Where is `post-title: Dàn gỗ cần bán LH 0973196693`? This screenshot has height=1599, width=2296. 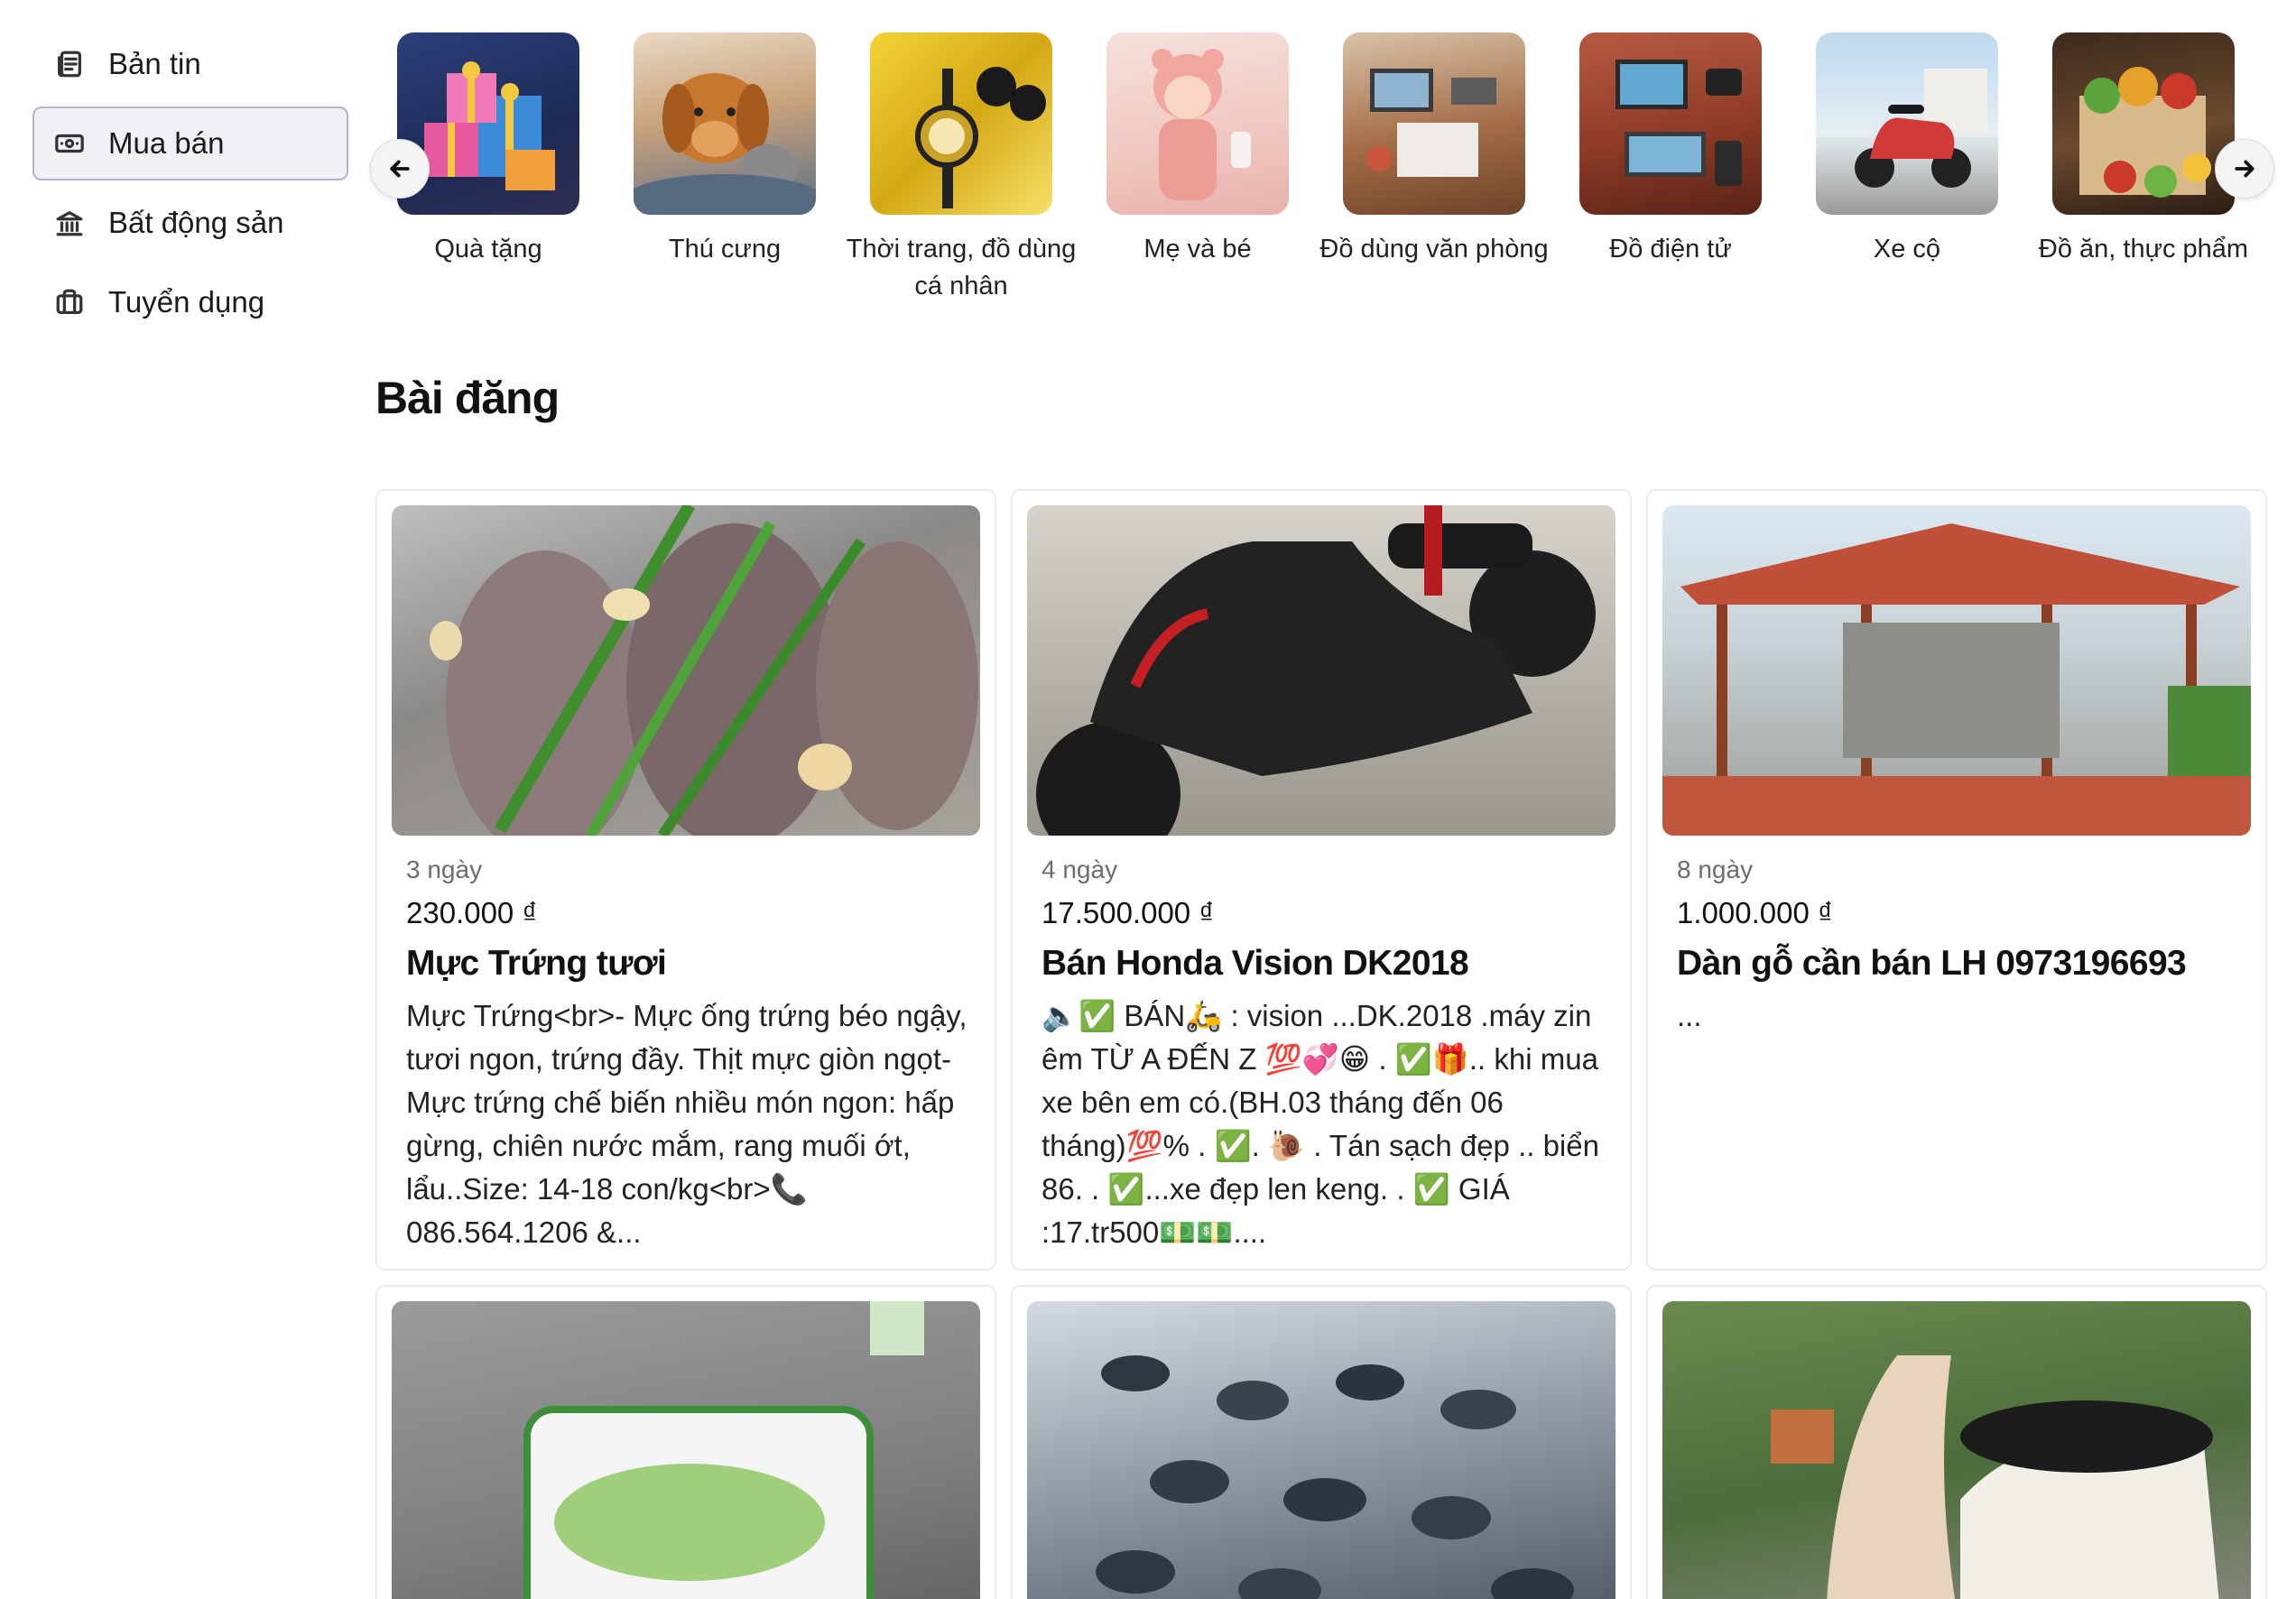
post-title: Dàn gỗ cần bán LH 0973196693 is located at coordinates (1960, 963).